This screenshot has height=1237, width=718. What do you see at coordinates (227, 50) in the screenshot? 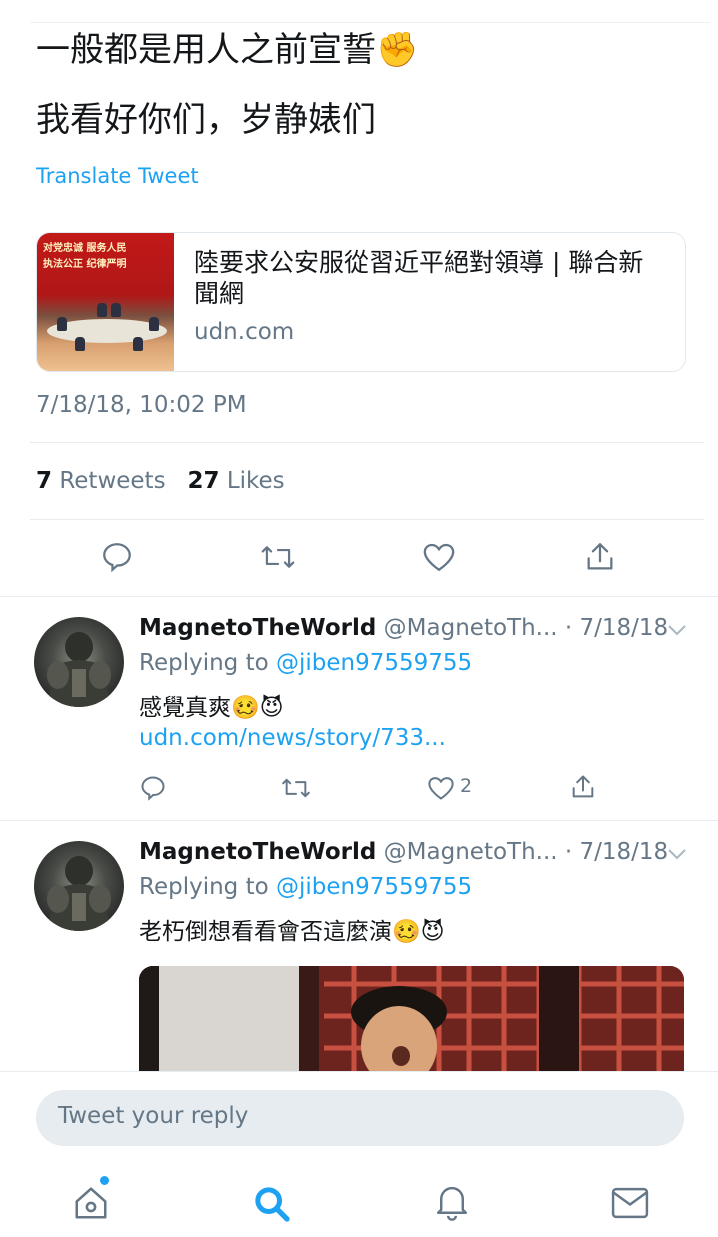
I see `tweet-text-line-1: 一般都是用人之前宣誓✊` at bounding box center [227, 50].